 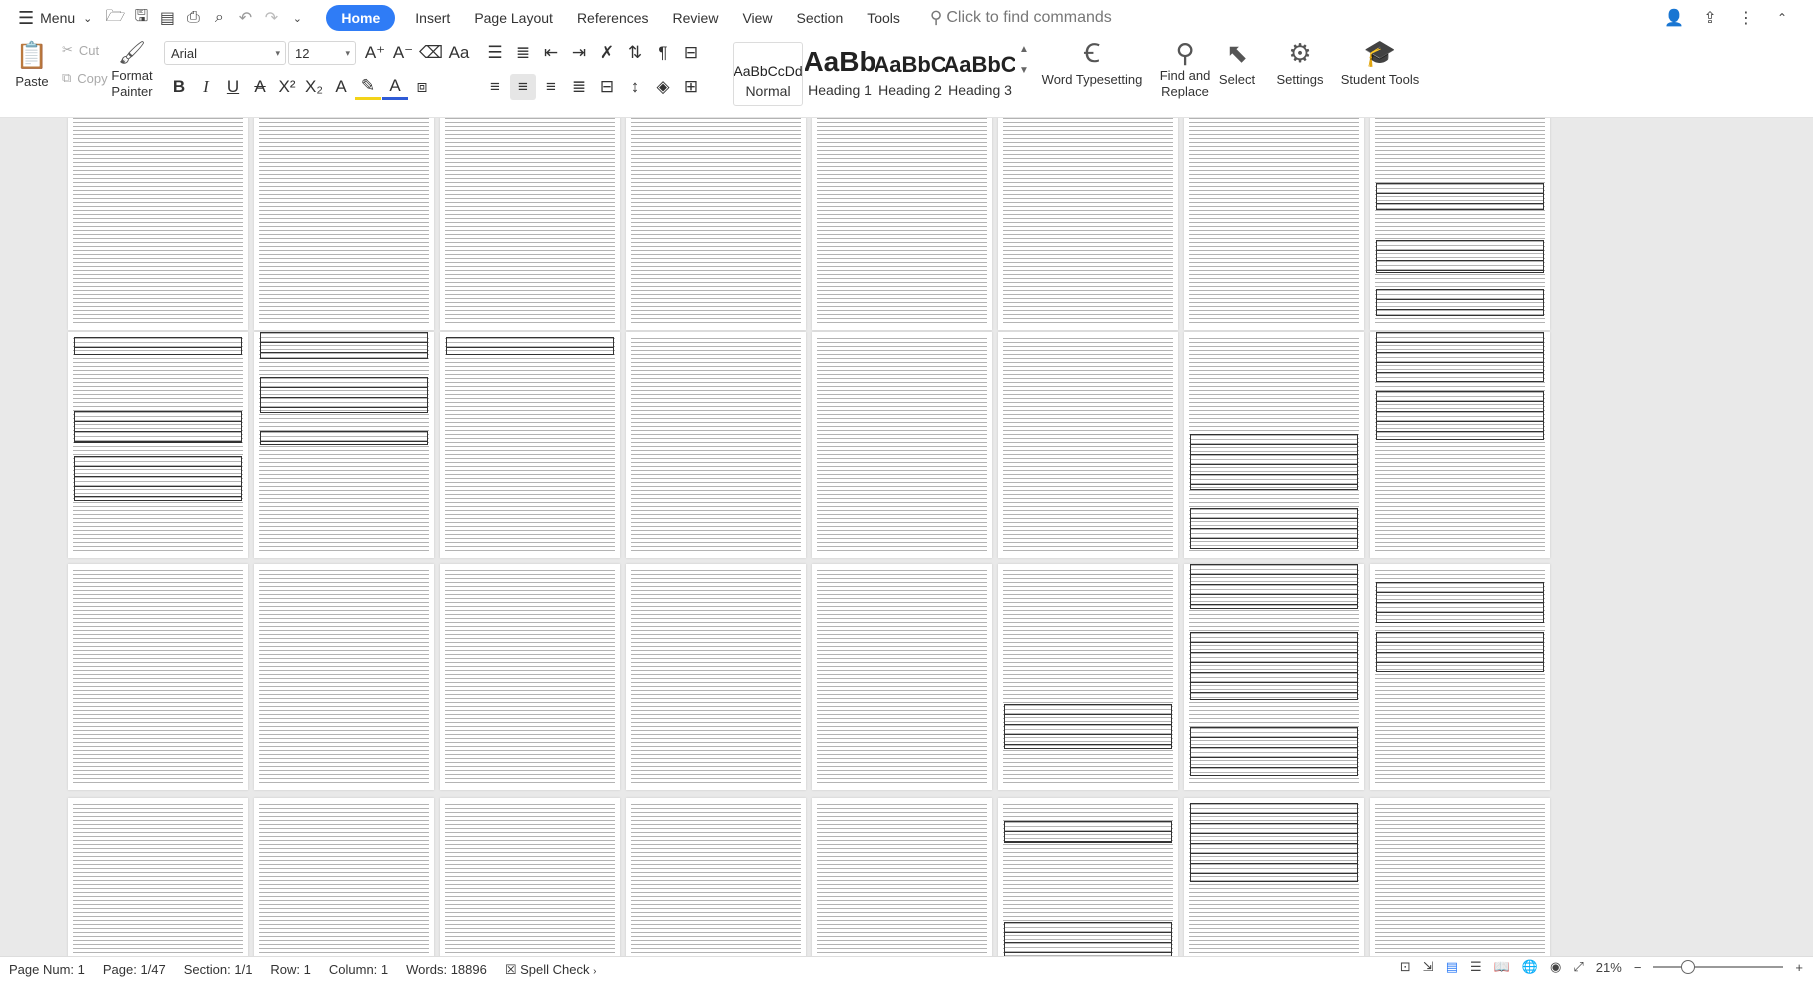 What do you see at coordinates (696, 18) in the screenshot?
I see `tab-review: Review` at bounding box center [696, 18].